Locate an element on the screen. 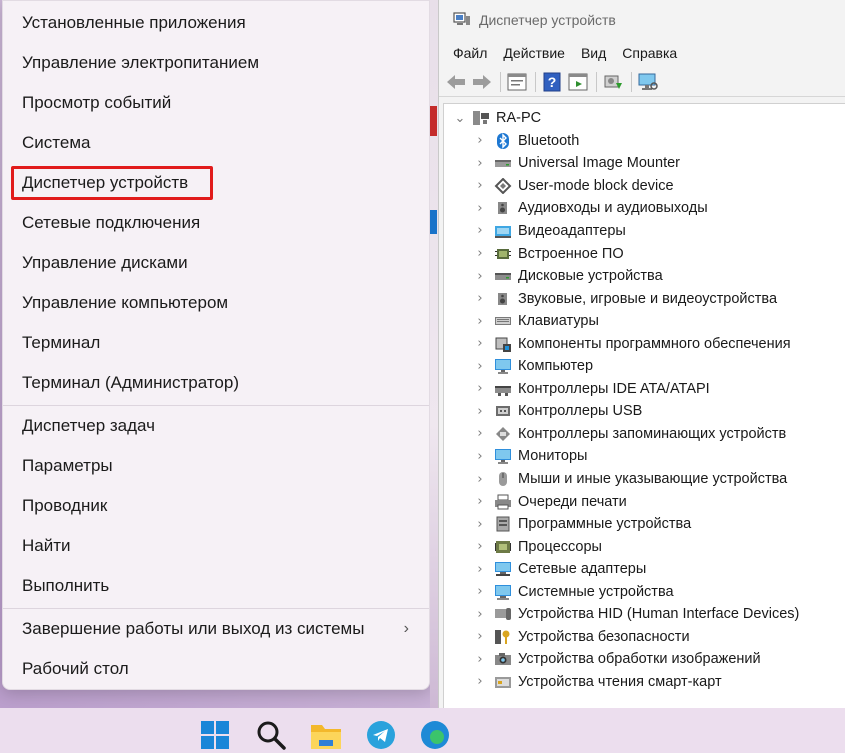 This screenshot has height=753, width=845. device-category-node: › Встроенное ПО is located at coordinates (548, 253).